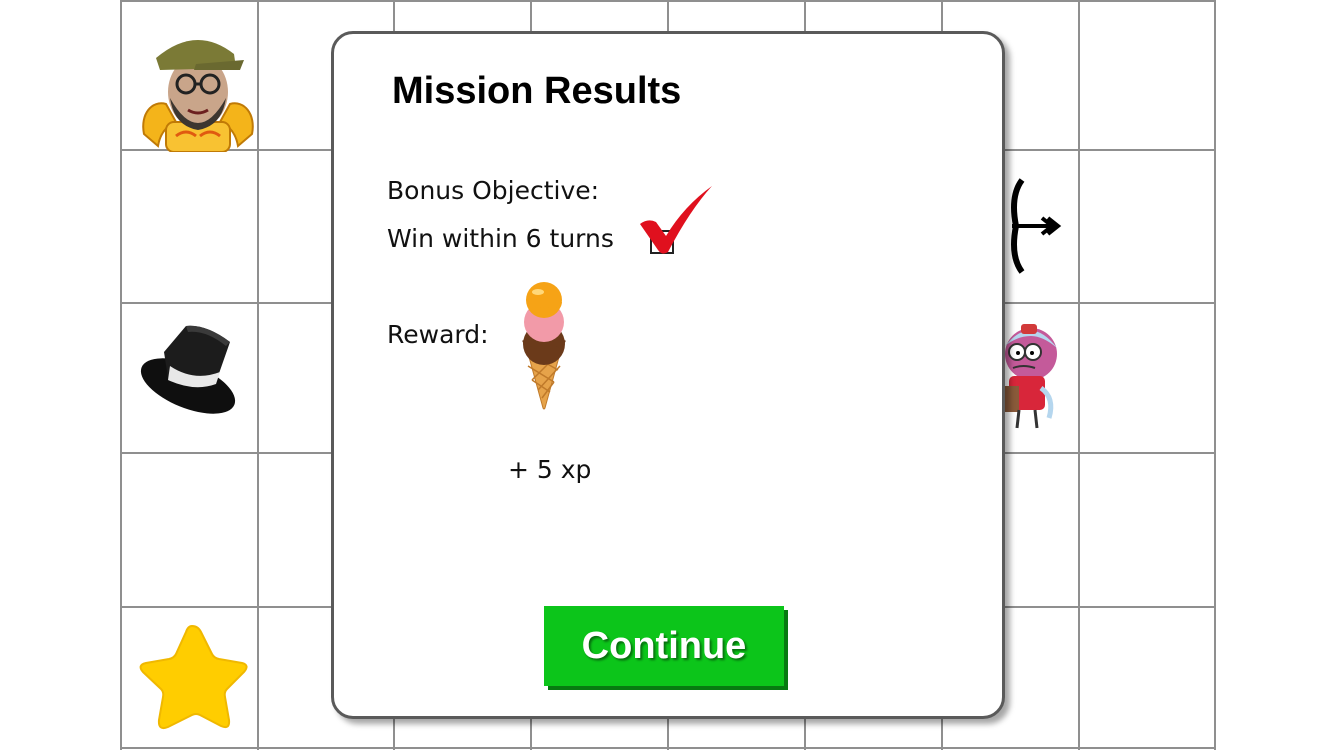  I want to click on bonus-objective-label: Bonus Objective:, so click(493, 190).